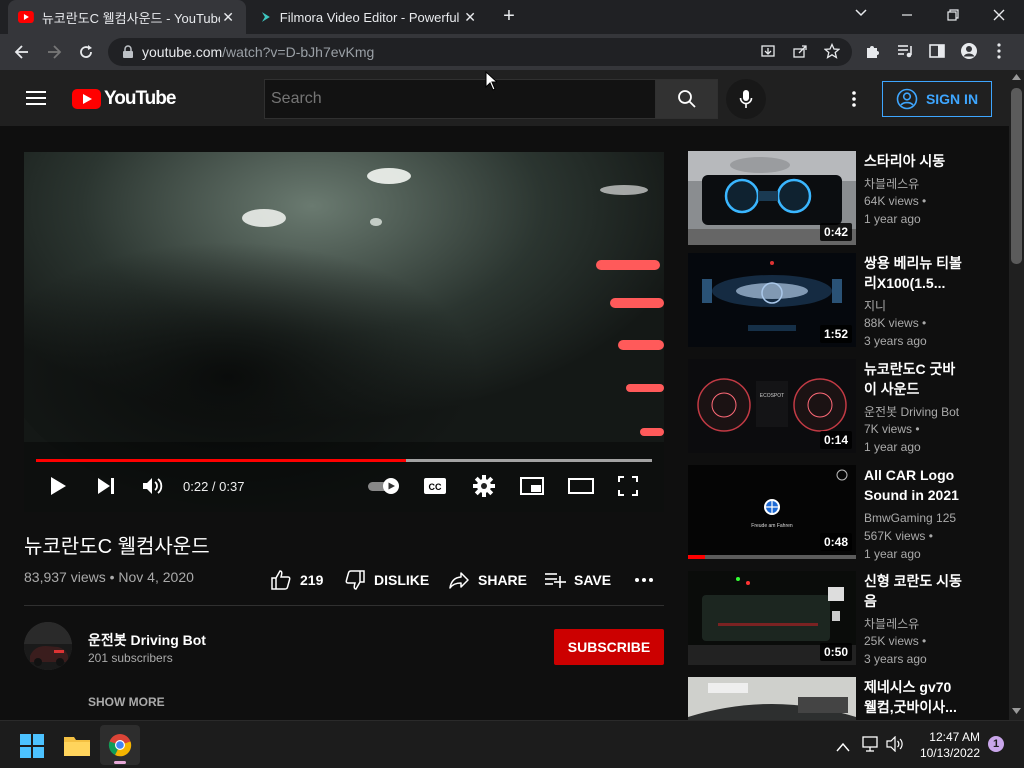 Image resolution: width=1024 pixels, height=768 pixels. Describe the element at coordinates (581, 486) in the screenshot. I see `theater-mode-button` at that location.